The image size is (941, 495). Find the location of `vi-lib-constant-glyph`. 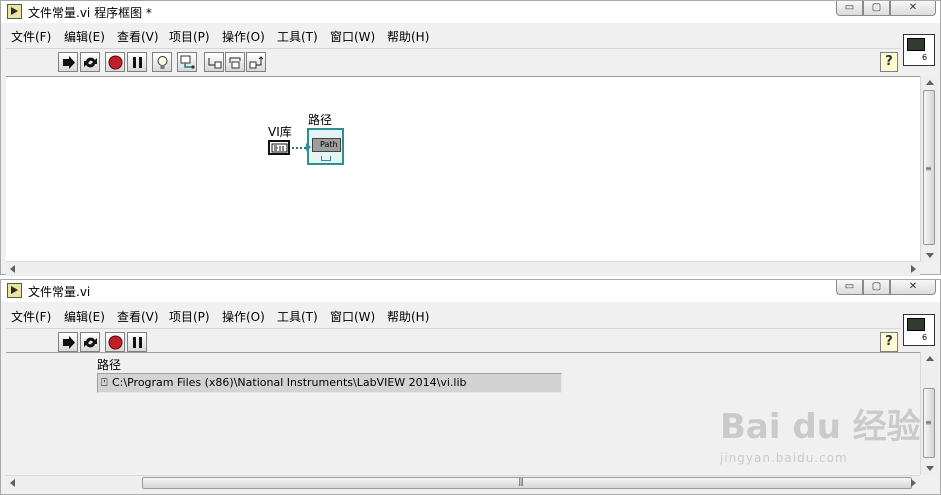

vi-lib-constant-glyph is located at coordinates (279, 148).